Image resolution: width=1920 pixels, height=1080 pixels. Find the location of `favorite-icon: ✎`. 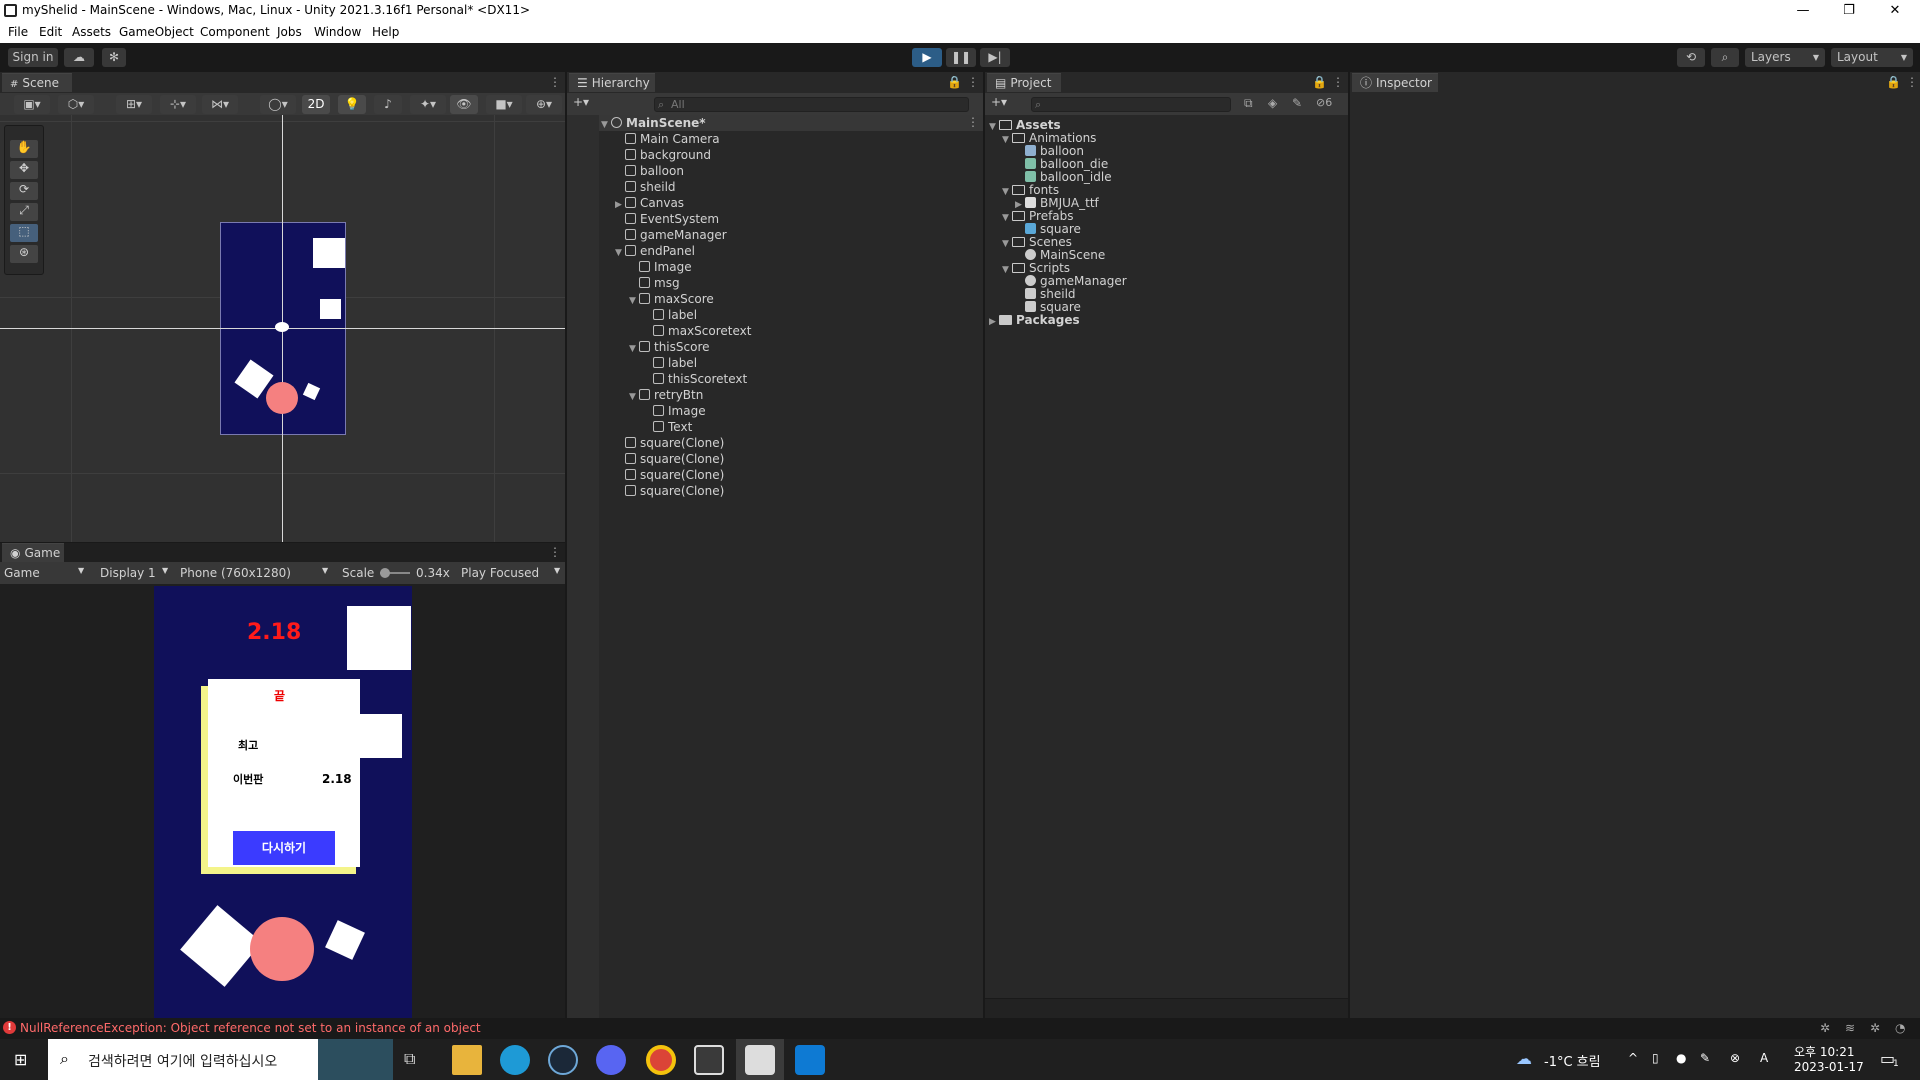

favorite-icon: ✎ is located at coordinates (1297, 103).